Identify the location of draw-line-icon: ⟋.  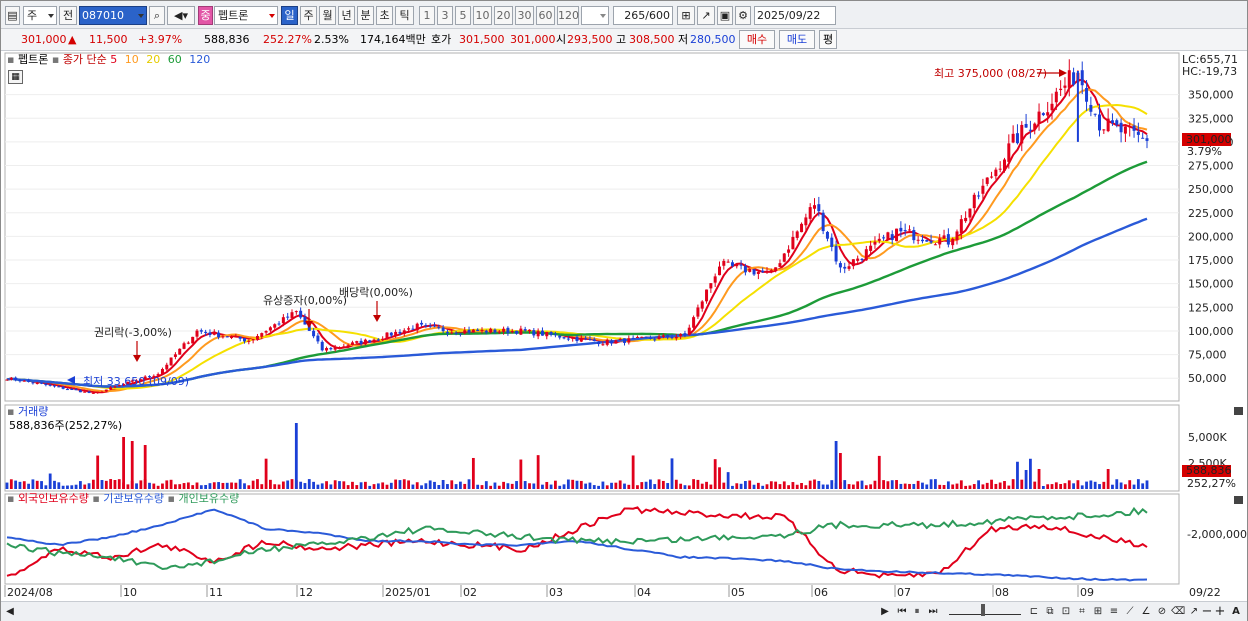
(1130, 612).